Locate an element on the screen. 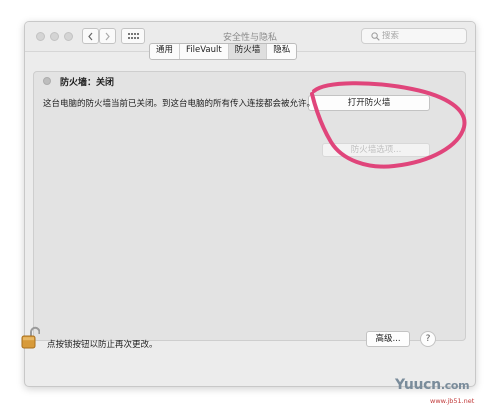  tab-bar: 通用 FileVault 防火墙 隐私 is located at coordinates (223, 51).